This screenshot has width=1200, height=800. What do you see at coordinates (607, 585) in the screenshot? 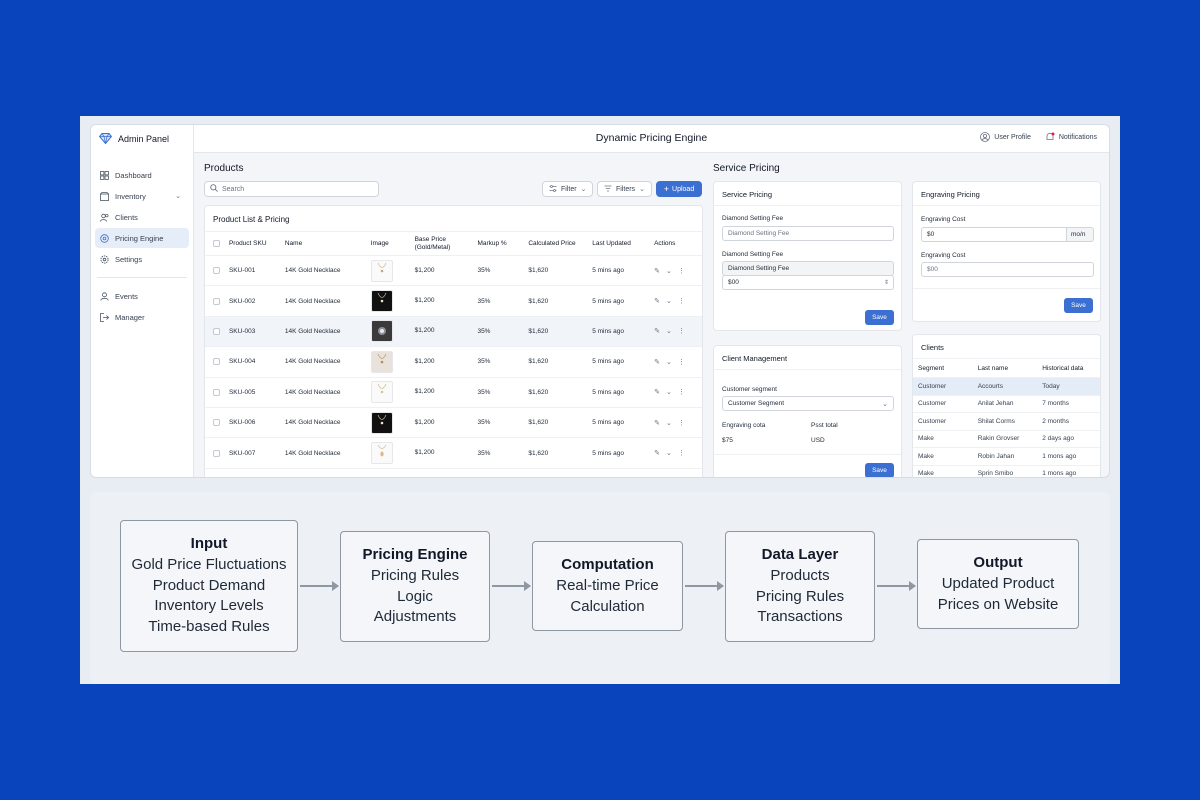
I see `flow-step-line: Real-time Price` at bounding box center [607, 585].